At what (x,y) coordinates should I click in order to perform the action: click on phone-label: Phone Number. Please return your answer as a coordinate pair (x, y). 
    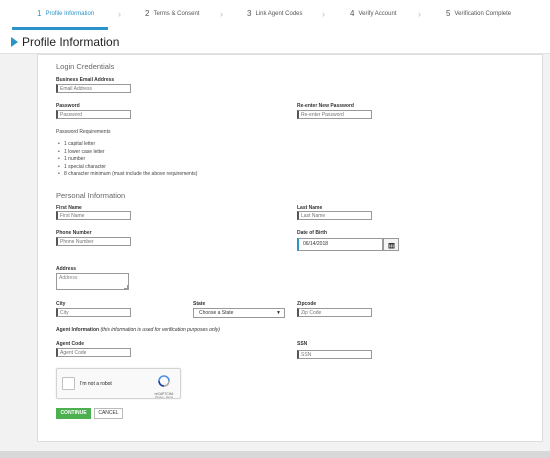
    Looking at the image, I should click on (74, 233).